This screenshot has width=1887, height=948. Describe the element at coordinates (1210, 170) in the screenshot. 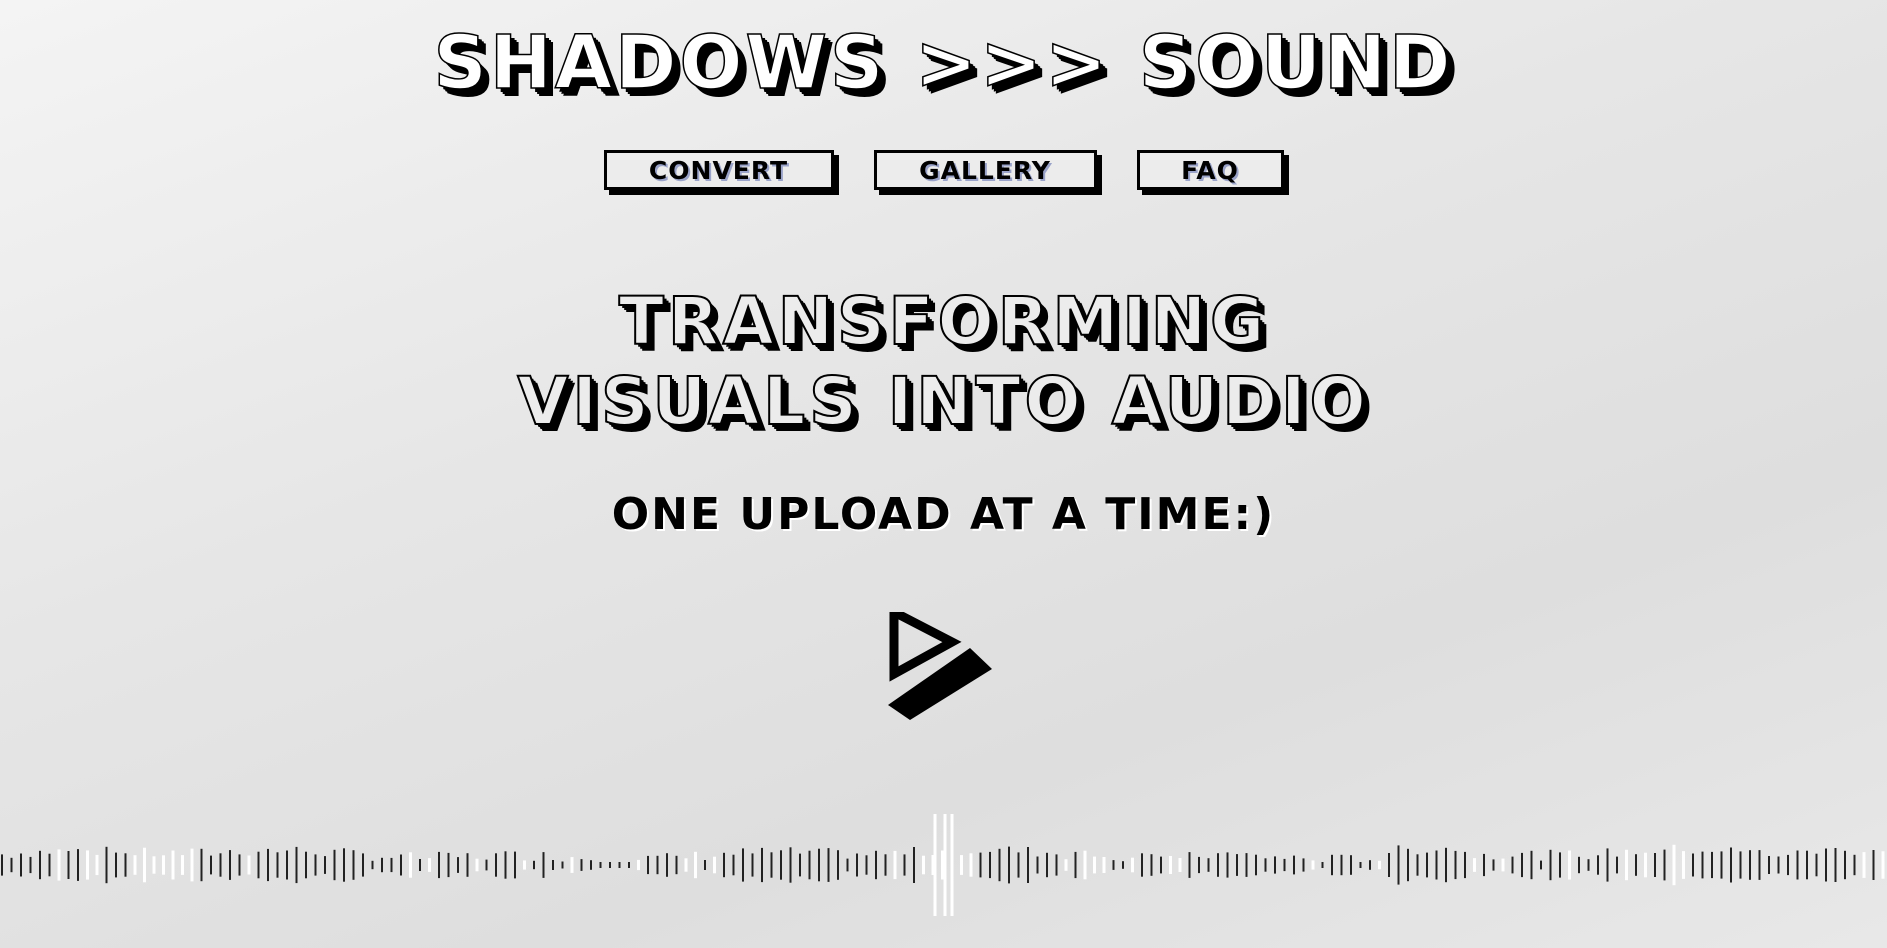

I see `nav-faq-button: FAQ` at that location.